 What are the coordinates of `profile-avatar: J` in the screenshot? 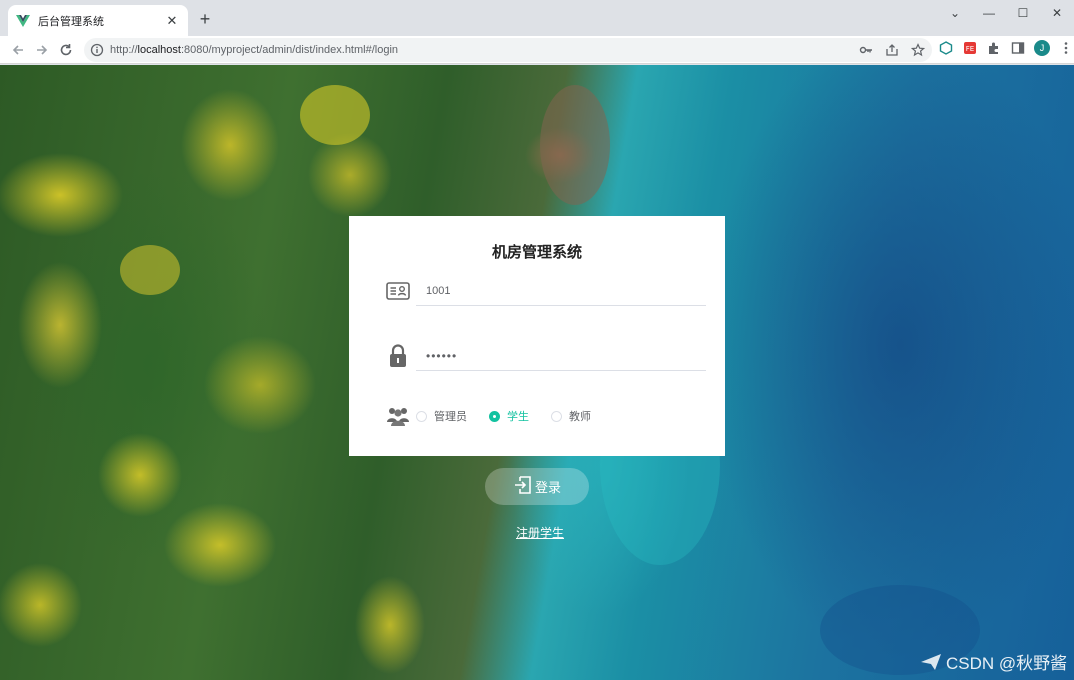 It's located at (1042, 48).